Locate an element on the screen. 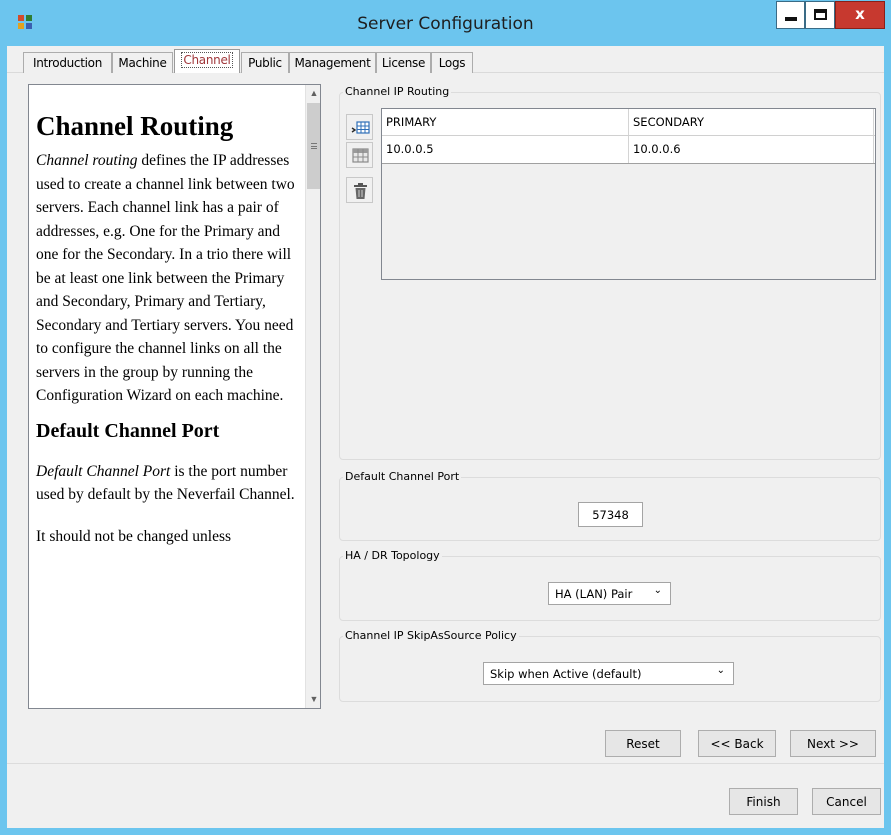 This screenshot has width=891, height=835. trash-icon is located at coordinates (360, 191).